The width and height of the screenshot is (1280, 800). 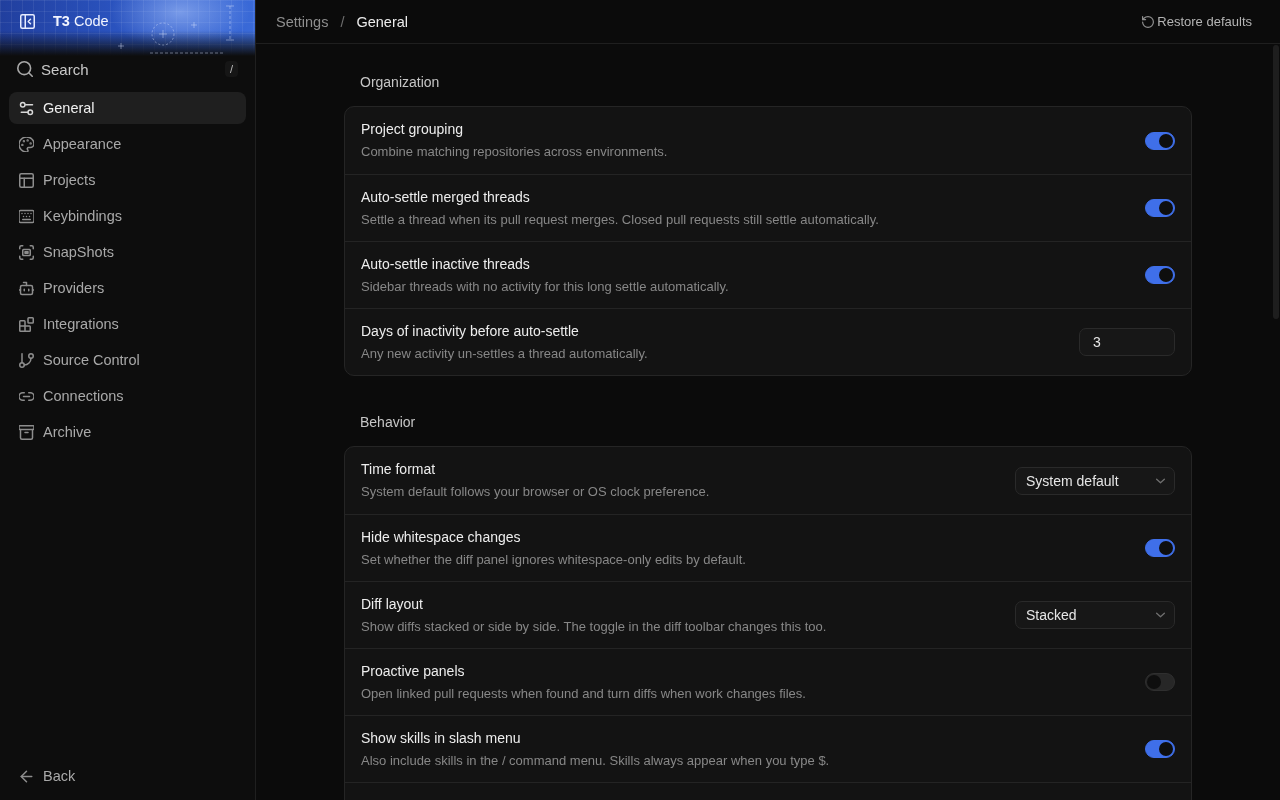 What do you see at coordinates (26, 432) in the screenshot?
I see `archive-icon` at bounding box center [26, 432].